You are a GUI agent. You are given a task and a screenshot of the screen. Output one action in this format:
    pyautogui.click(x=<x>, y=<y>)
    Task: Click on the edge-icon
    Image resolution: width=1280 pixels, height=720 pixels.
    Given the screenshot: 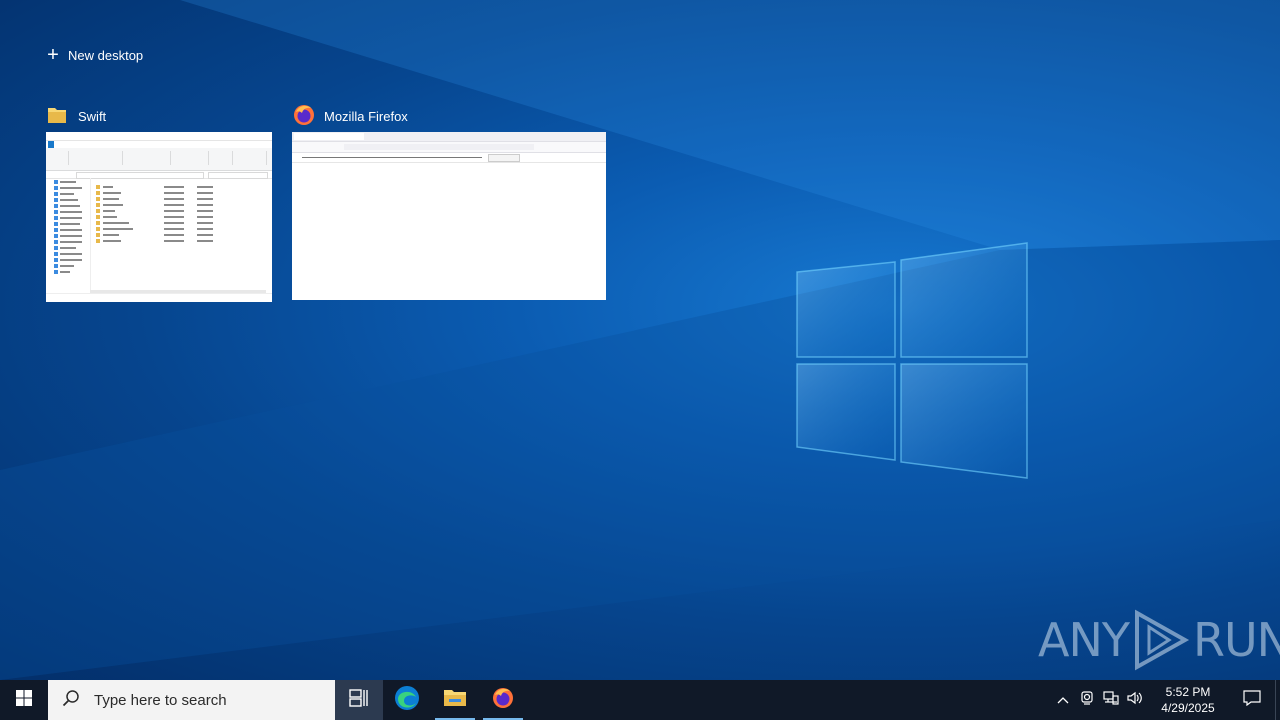 What is the action you would take?
    pyautogui.click(x=407, y=700)
    